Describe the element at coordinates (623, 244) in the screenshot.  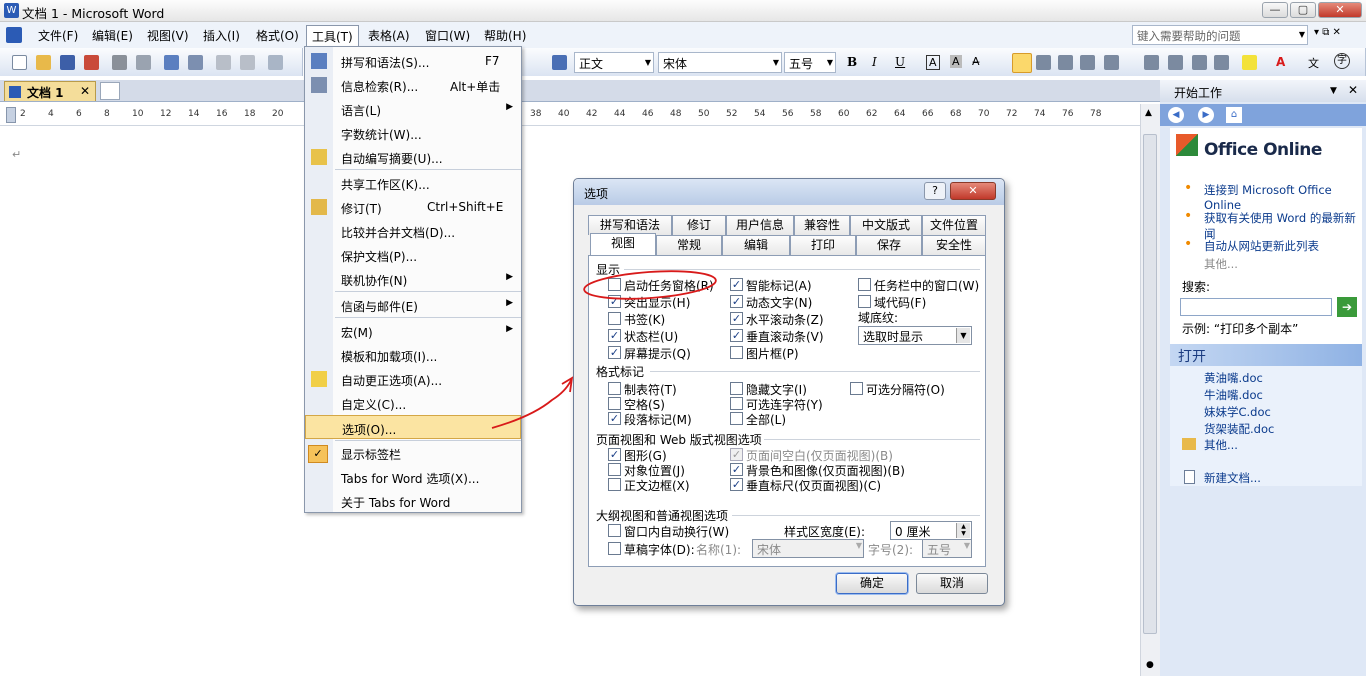
I see `tab-view: 视图` at that location.